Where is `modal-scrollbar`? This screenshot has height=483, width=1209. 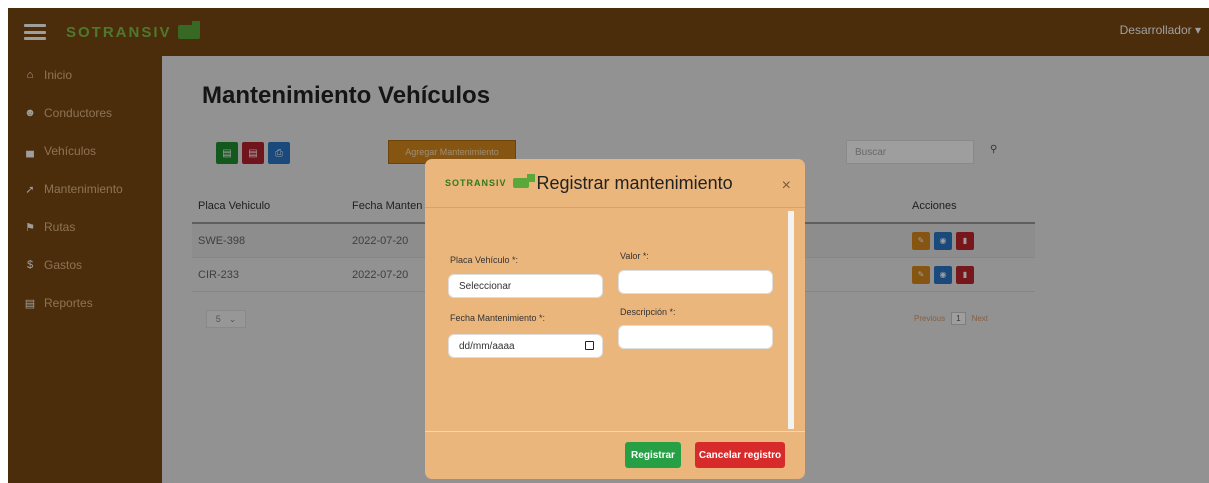
modal-scrollbar is located at coordinates (791, 320).